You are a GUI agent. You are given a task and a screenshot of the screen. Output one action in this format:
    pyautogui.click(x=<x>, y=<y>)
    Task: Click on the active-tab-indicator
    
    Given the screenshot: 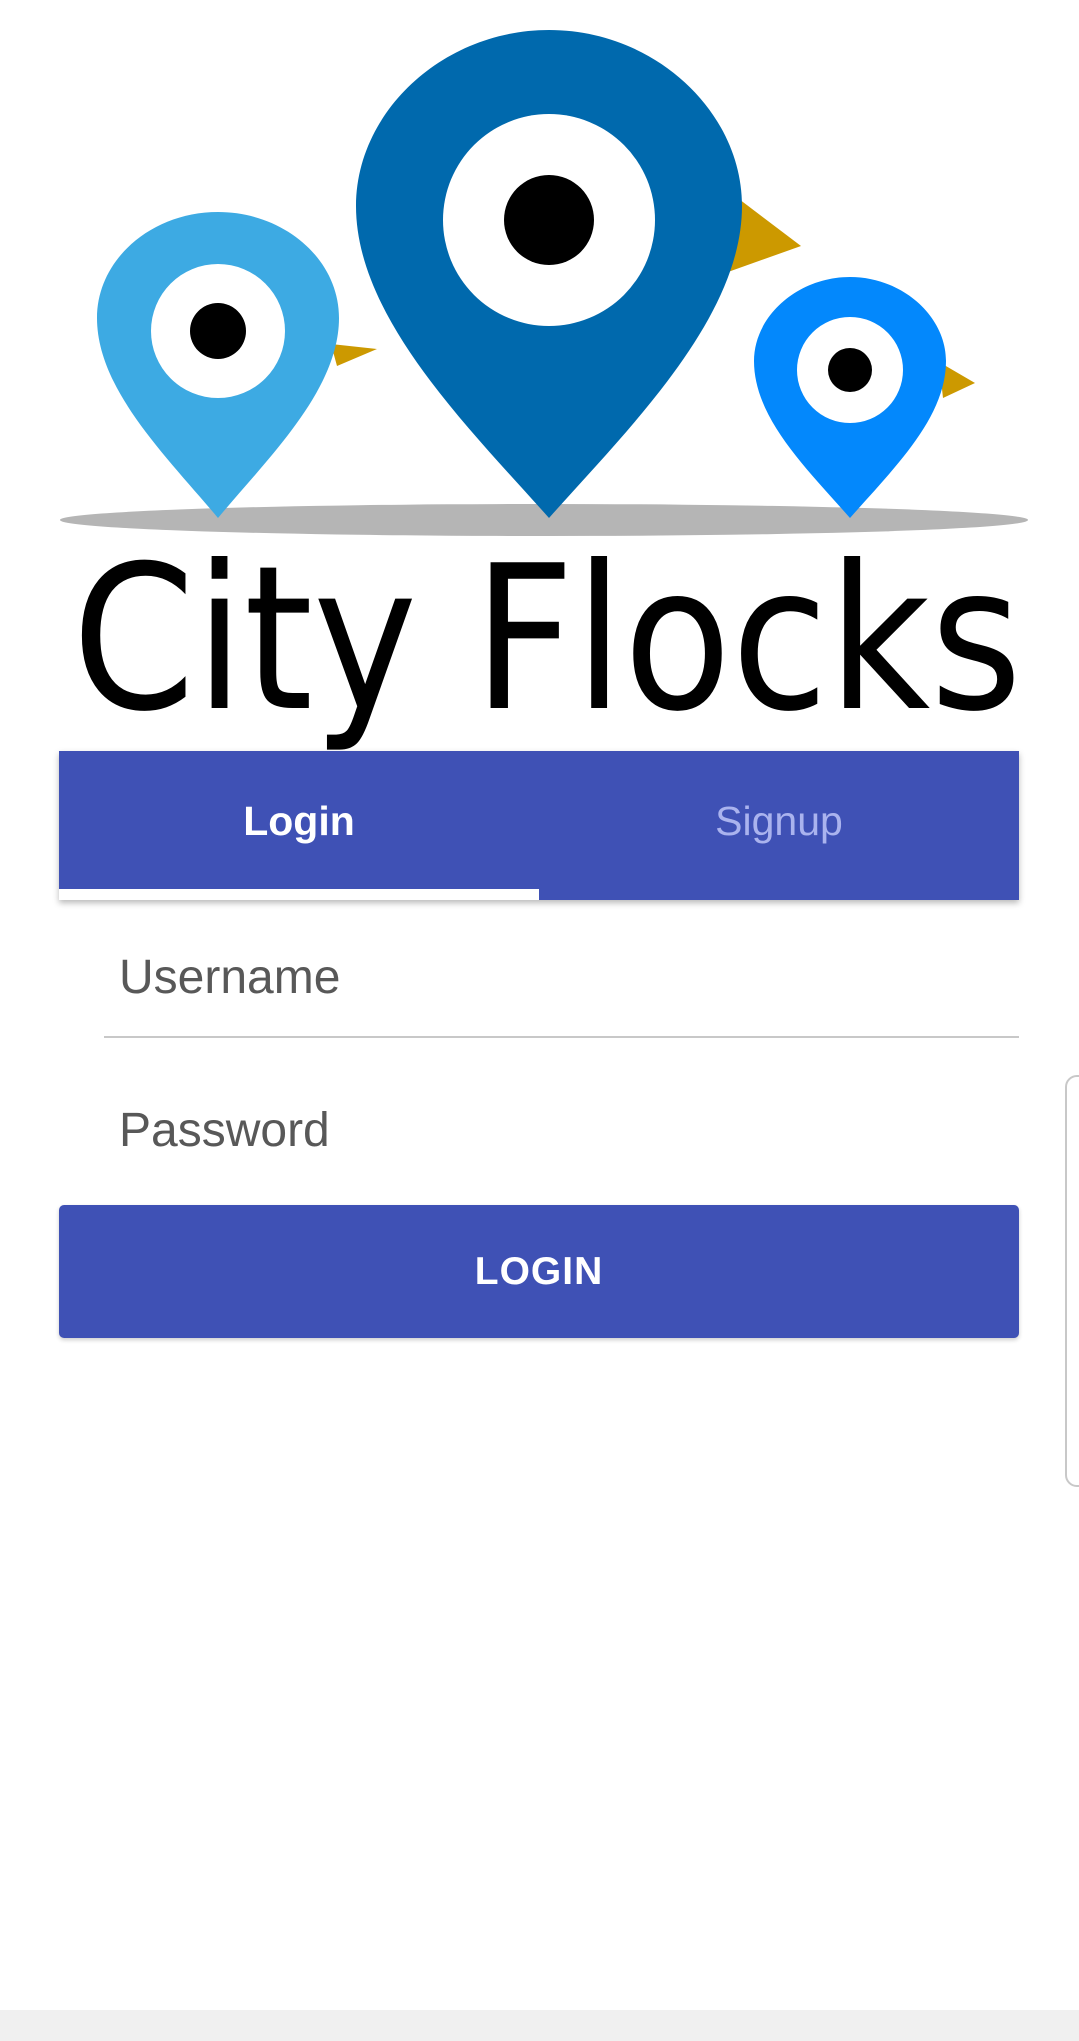 What is the action you would take?
    pyautogui.click(x=299, y=894)
    